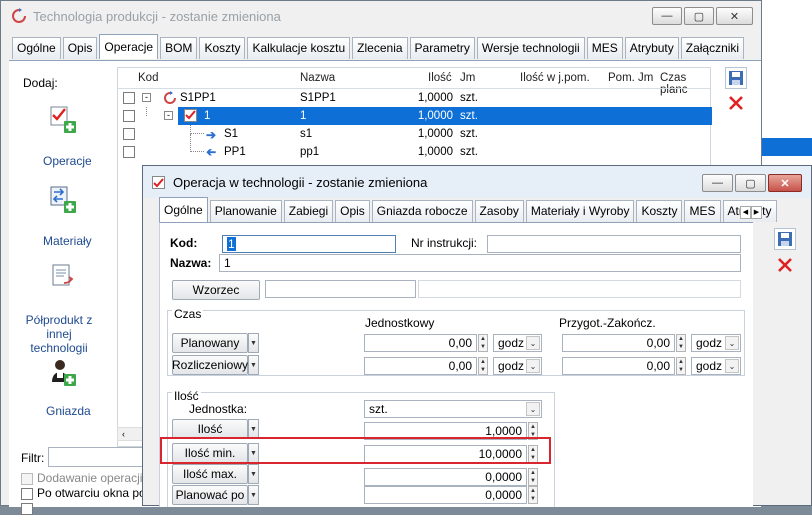 This screenshot has height=515, width=812. Describe the element at coordinates (422, 211) in the screenshot. I see `dialog-tab-4: Gniazda robocze` at that location.